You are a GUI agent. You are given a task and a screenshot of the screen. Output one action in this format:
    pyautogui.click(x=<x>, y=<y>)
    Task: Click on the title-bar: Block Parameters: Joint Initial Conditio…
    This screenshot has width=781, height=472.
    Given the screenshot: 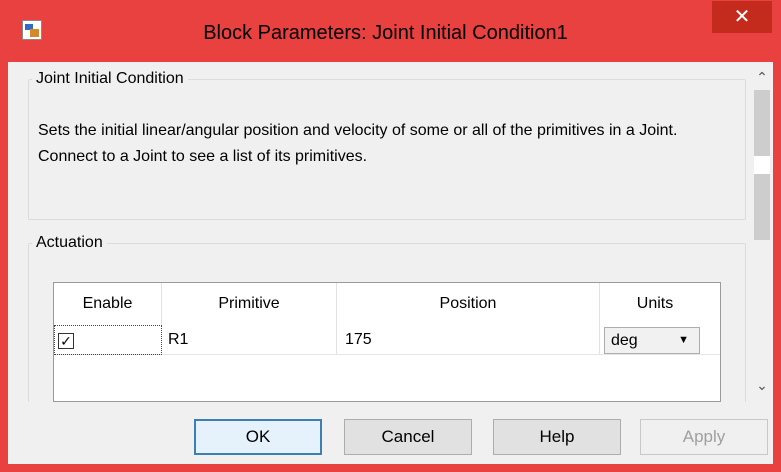 What is the action you would take?
    pyautogui.click(x=390, y=31)
    